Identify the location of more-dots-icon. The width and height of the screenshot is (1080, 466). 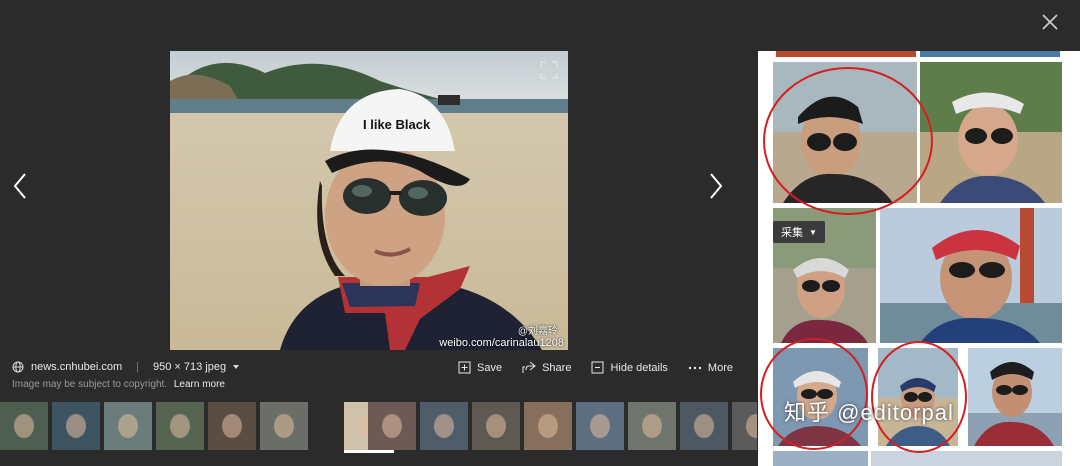
(695, 367).